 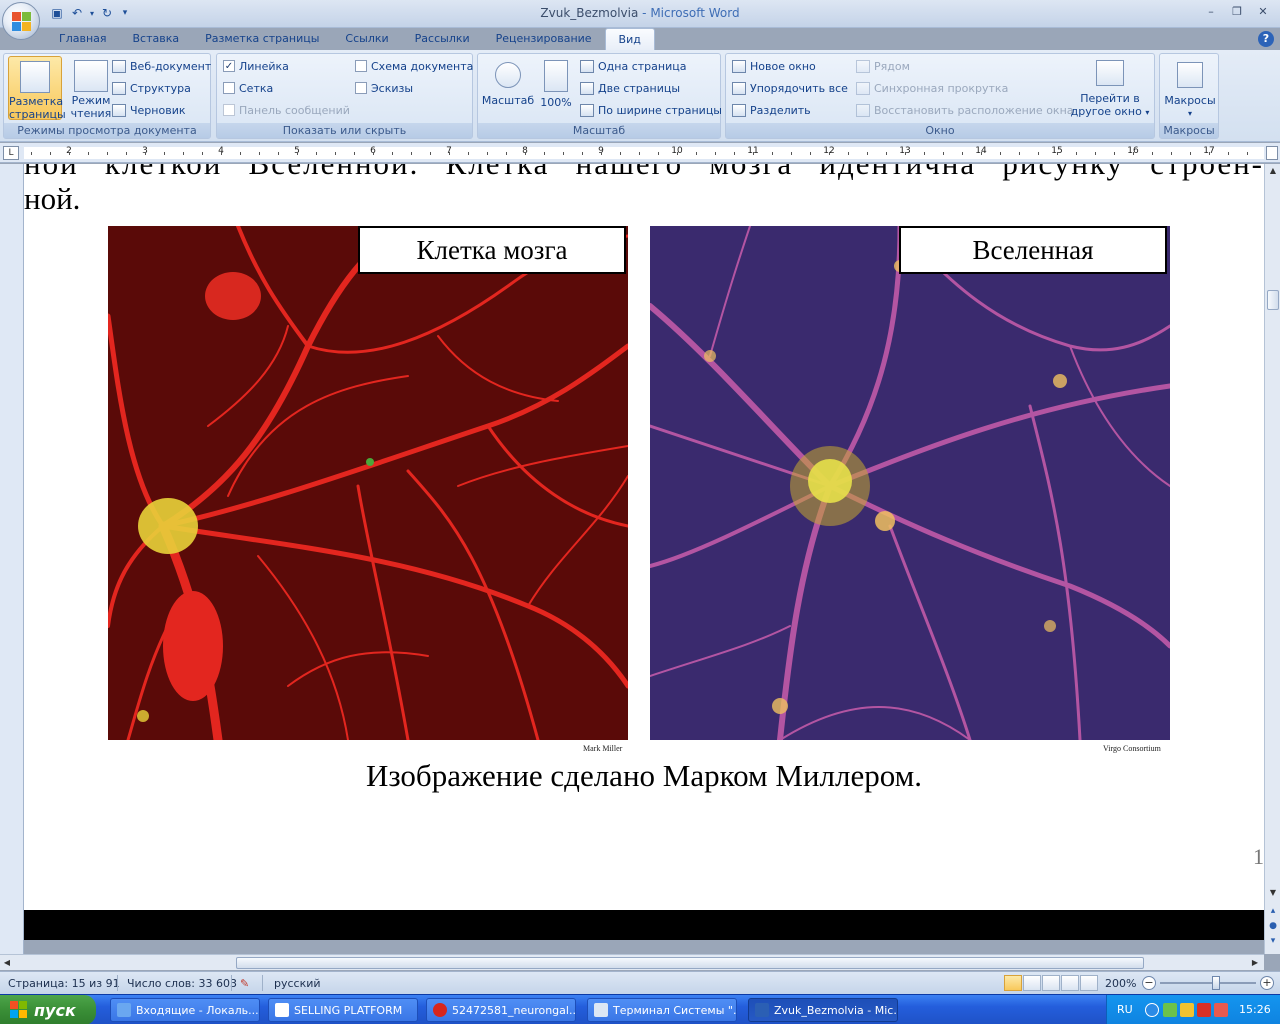 I want to click on zoom-in-icon: +, so click(x=1267, y=983).